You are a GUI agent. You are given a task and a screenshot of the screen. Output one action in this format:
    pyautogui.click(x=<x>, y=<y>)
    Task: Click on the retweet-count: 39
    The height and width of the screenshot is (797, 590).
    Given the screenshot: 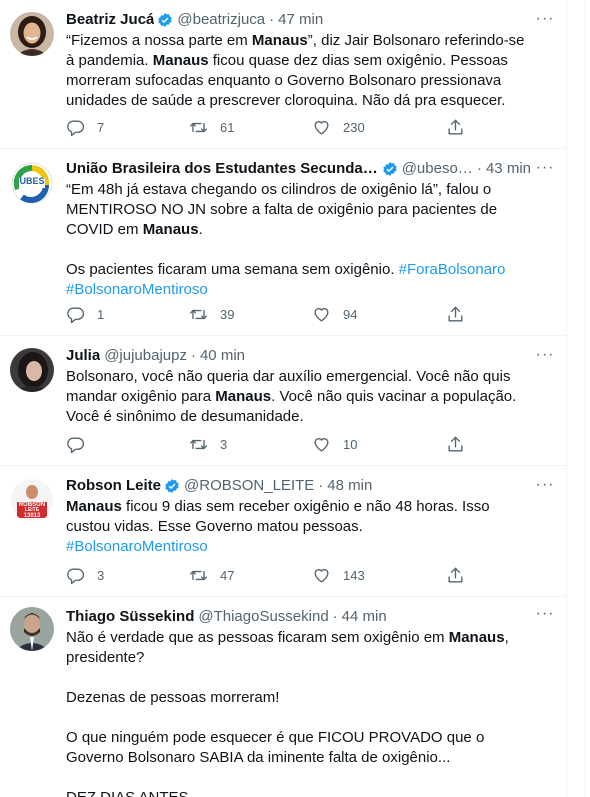 What is the action you would take?
    pyautogui.click(x=227, y=314)
    